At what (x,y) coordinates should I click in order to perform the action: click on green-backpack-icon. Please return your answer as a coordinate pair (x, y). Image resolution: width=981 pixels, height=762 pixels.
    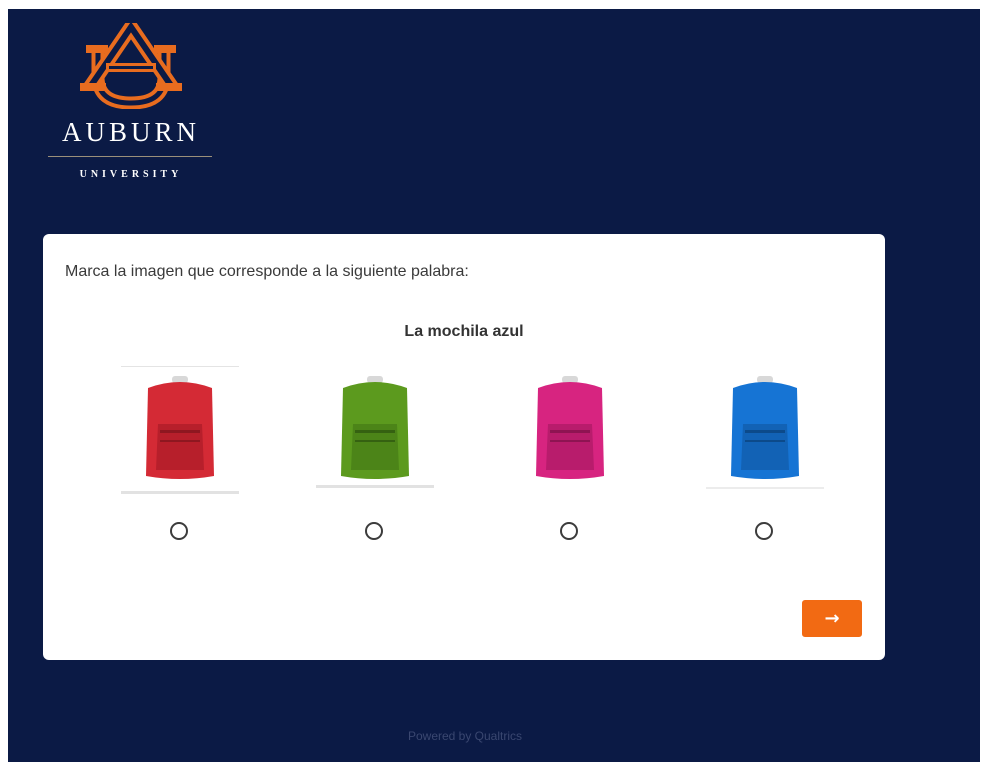
    Looking at the image, I should click on (375, 427).